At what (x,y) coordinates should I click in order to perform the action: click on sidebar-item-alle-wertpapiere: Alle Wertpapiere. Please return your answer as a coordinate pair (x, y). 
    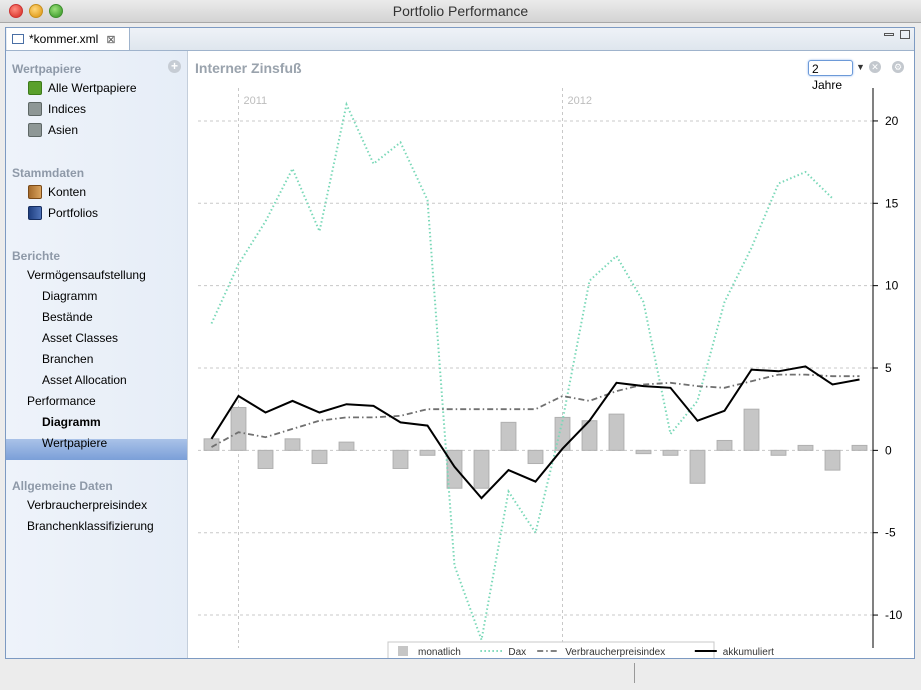
    Looking at the image, I should click on (82, 88).